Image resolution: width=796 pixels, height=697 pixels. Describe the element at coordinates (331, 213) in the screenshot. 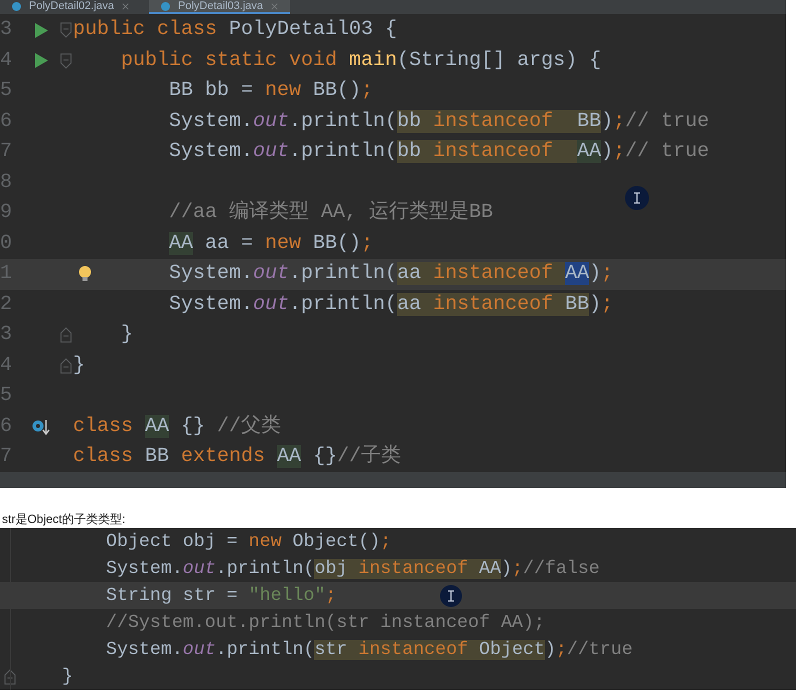

I see `code-line: //aa 编译类型 AA, 运行类型是BB` at that location.